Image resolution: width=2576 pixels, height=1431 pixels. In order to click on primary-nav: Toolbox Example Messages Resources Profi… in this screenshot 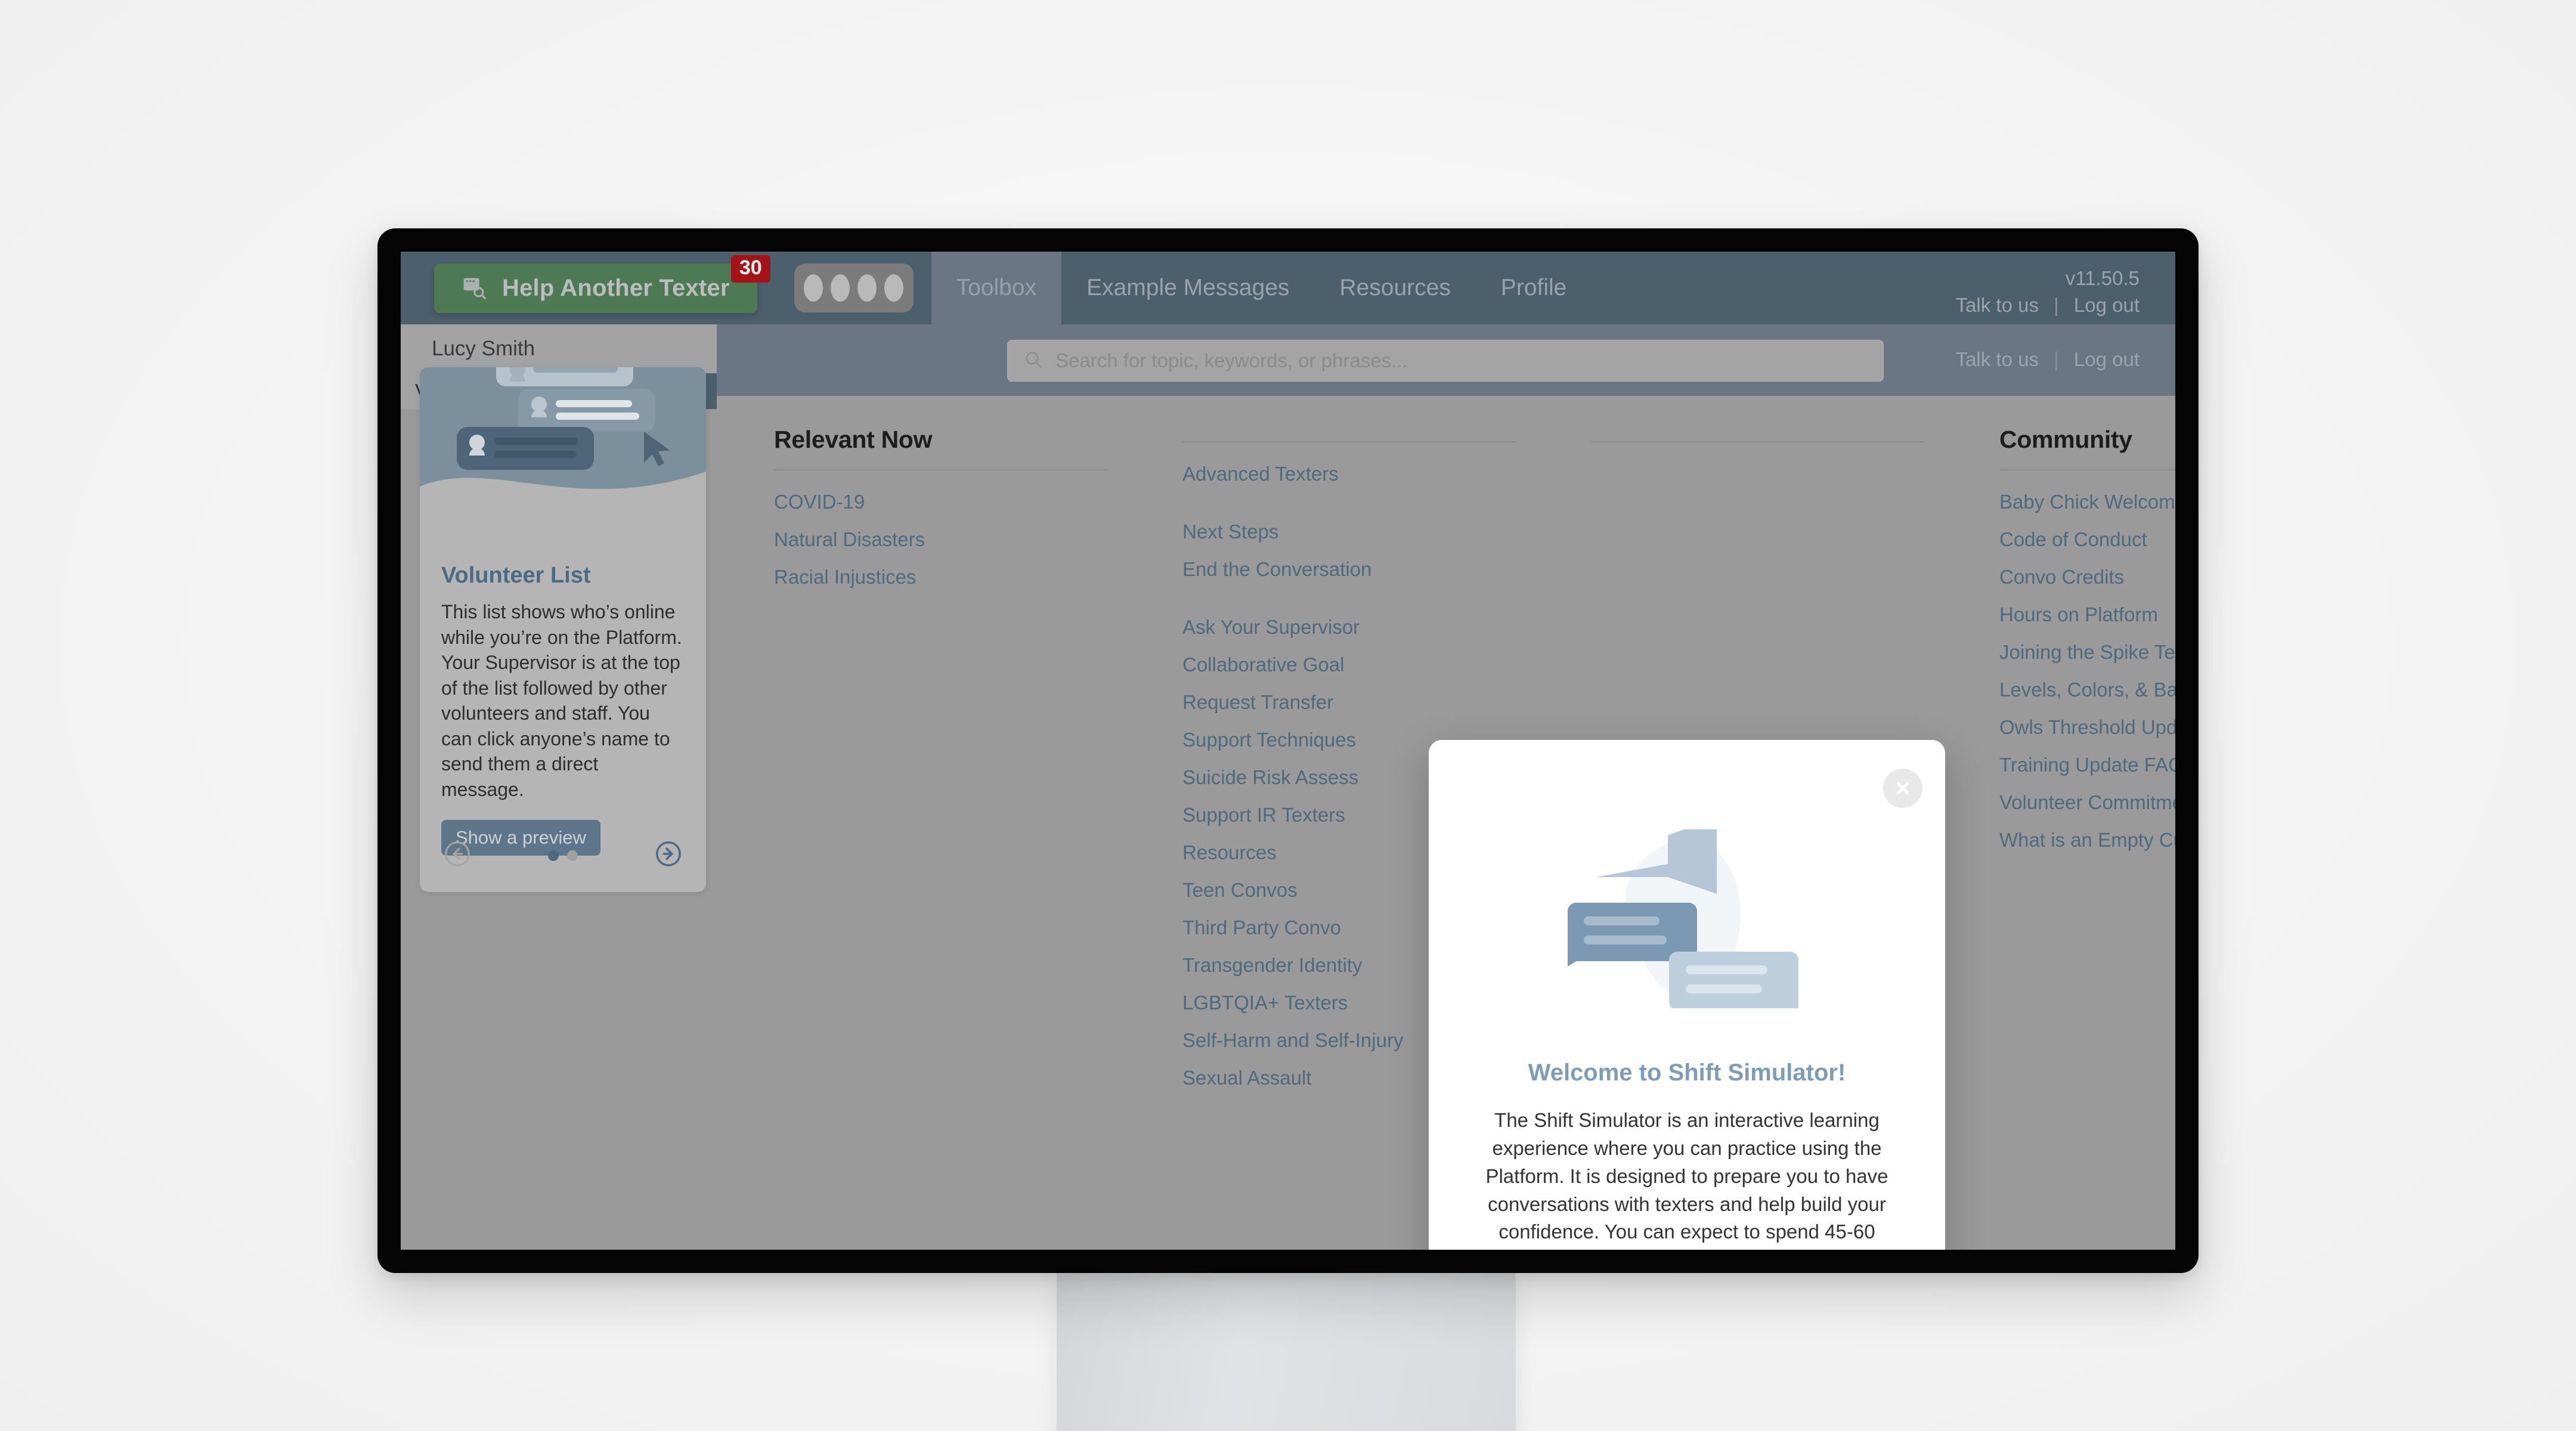, I will do `click(1261, 288)`.